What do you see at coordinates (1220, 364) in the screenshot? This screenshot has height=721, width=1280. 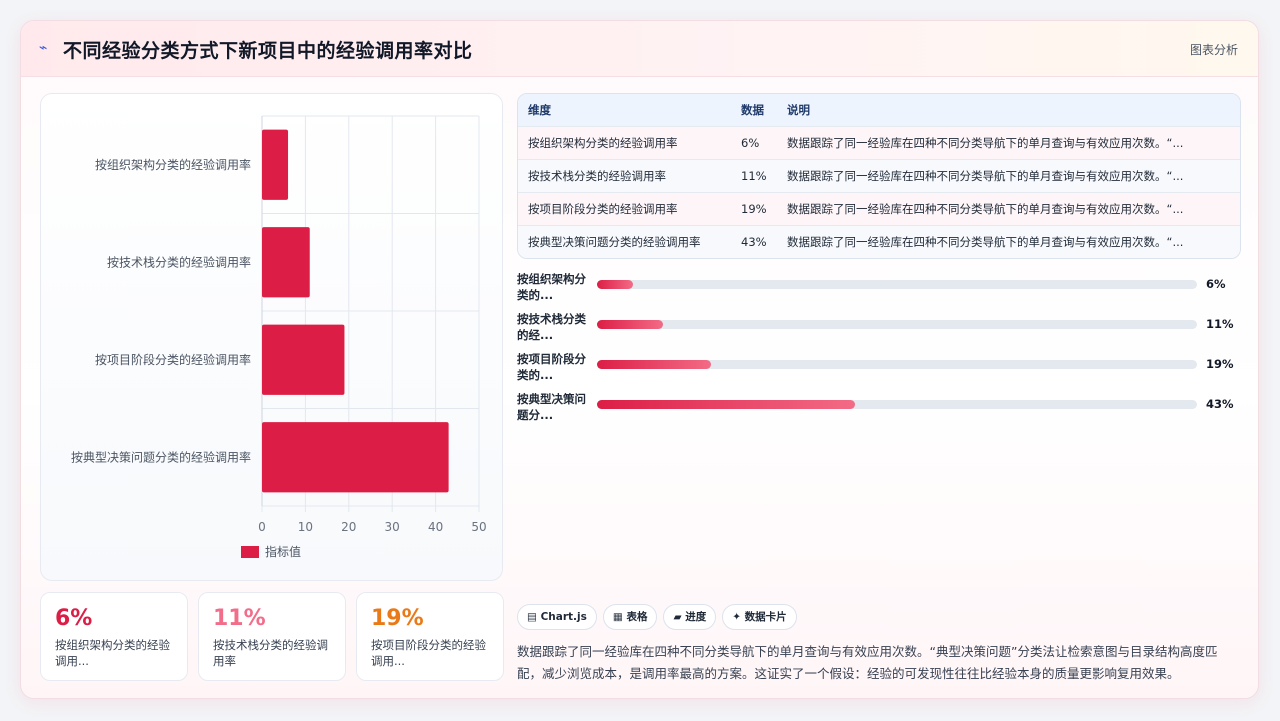 I see `progress-value: 19%` at bounding box center [1220, 364].